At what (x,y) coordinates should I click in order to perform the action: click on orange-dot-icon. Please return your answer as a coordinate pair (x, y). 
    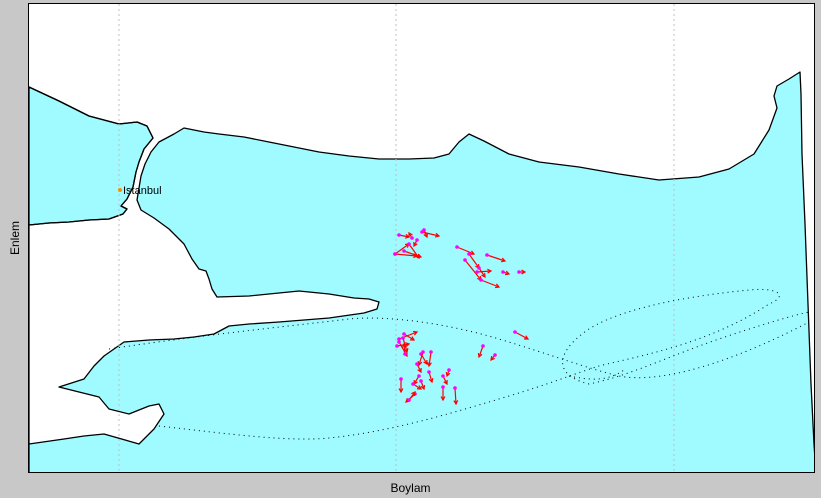
    Looking at the image, I should click on (120, 190).